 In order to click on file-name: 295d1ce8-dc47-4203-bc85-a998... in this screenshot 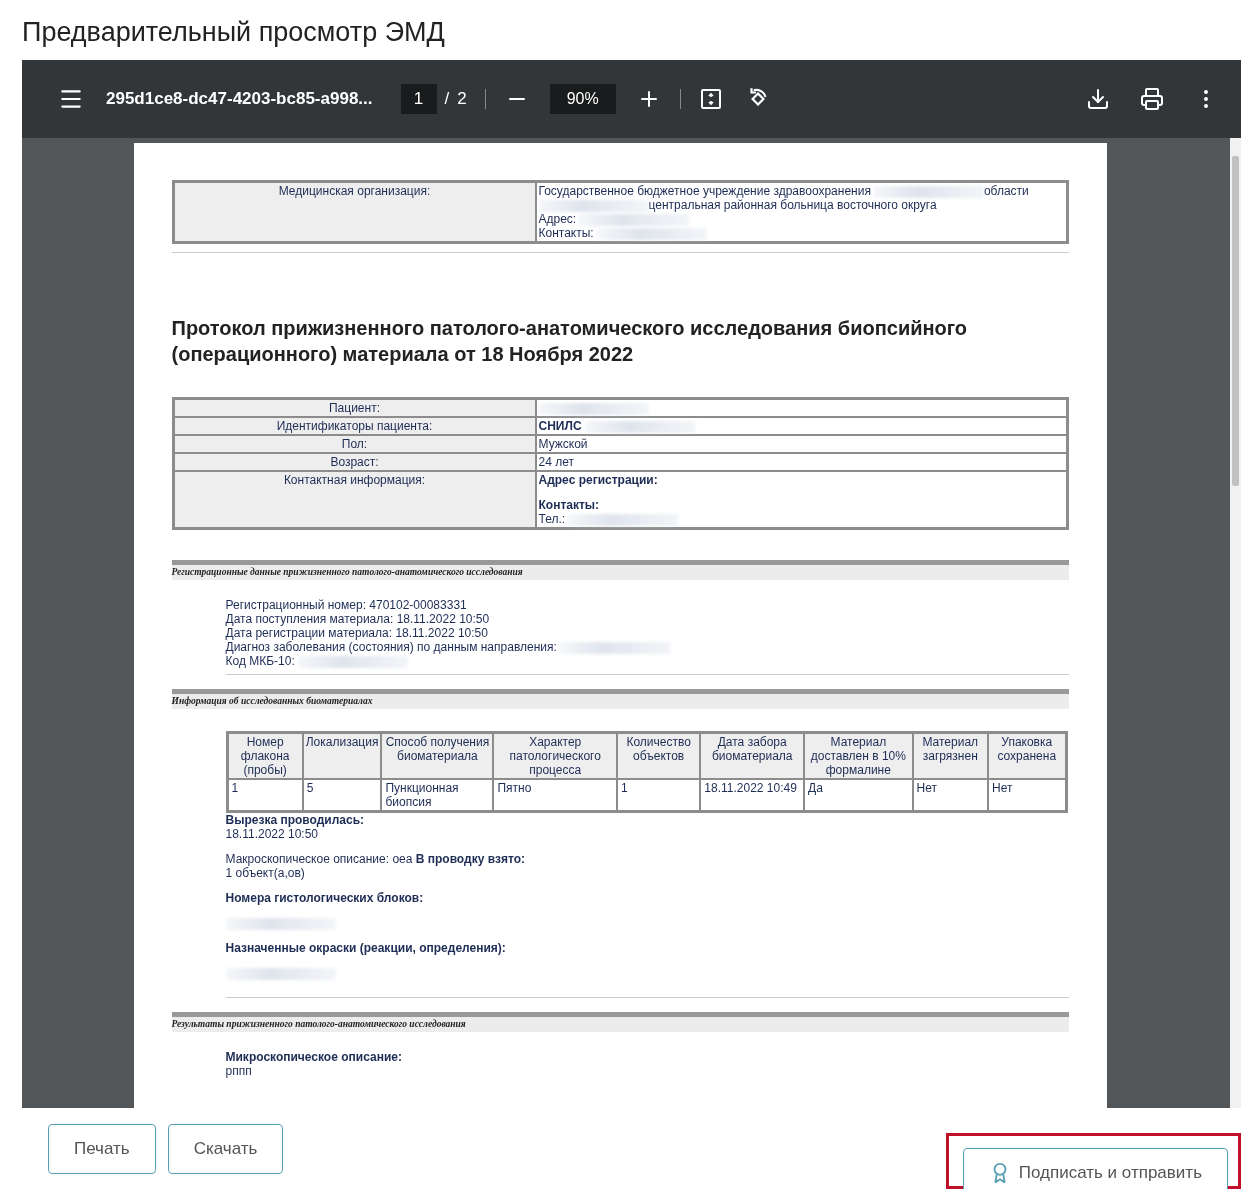, I will do `click(239, 99)`.